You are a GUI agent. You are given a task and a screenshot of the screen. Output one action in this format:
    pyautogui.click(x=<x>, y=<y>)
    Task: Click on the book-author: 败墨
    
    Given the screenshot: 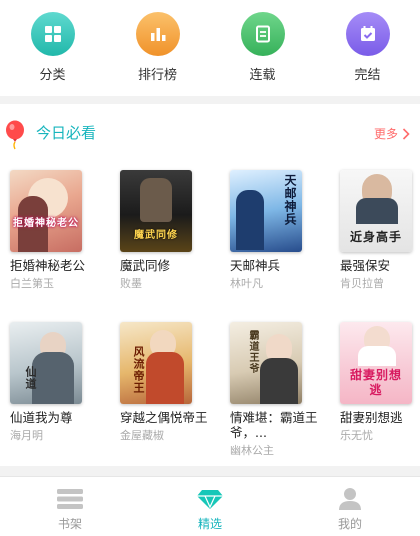 What is the action you would take?
    pyautogui.click(x=131, y=283)
    